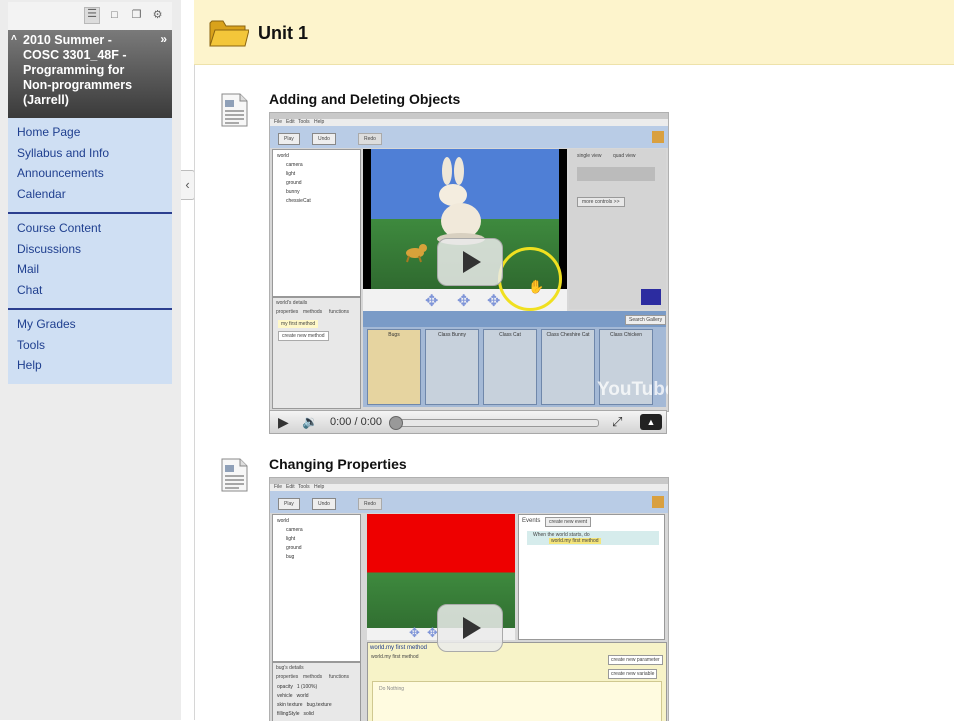 Image resolution: width=960 pixels, height=721 pixels. Describe the element at coordinates (624, 156) in the screenshot. I see `quad-view-option: quad view` at that location.